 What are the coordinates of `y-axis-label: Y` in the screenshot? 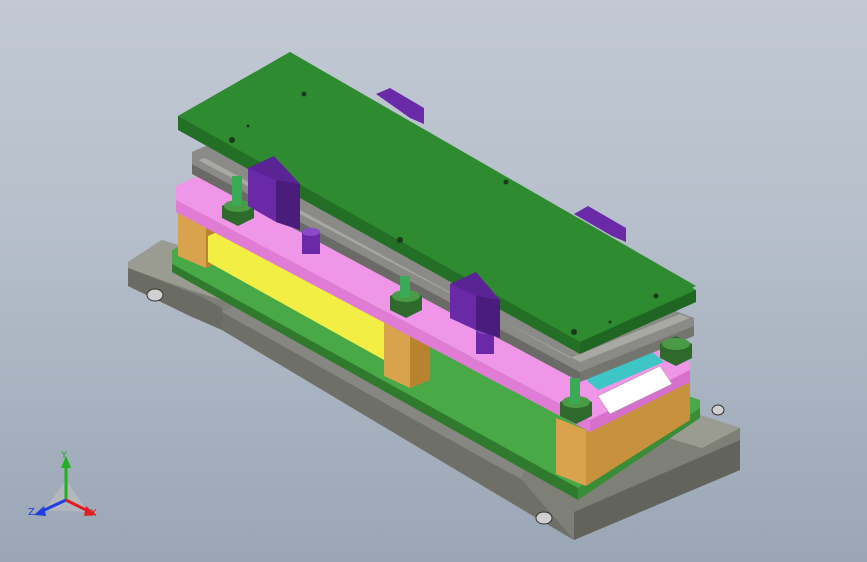 It's located at (64, 455).